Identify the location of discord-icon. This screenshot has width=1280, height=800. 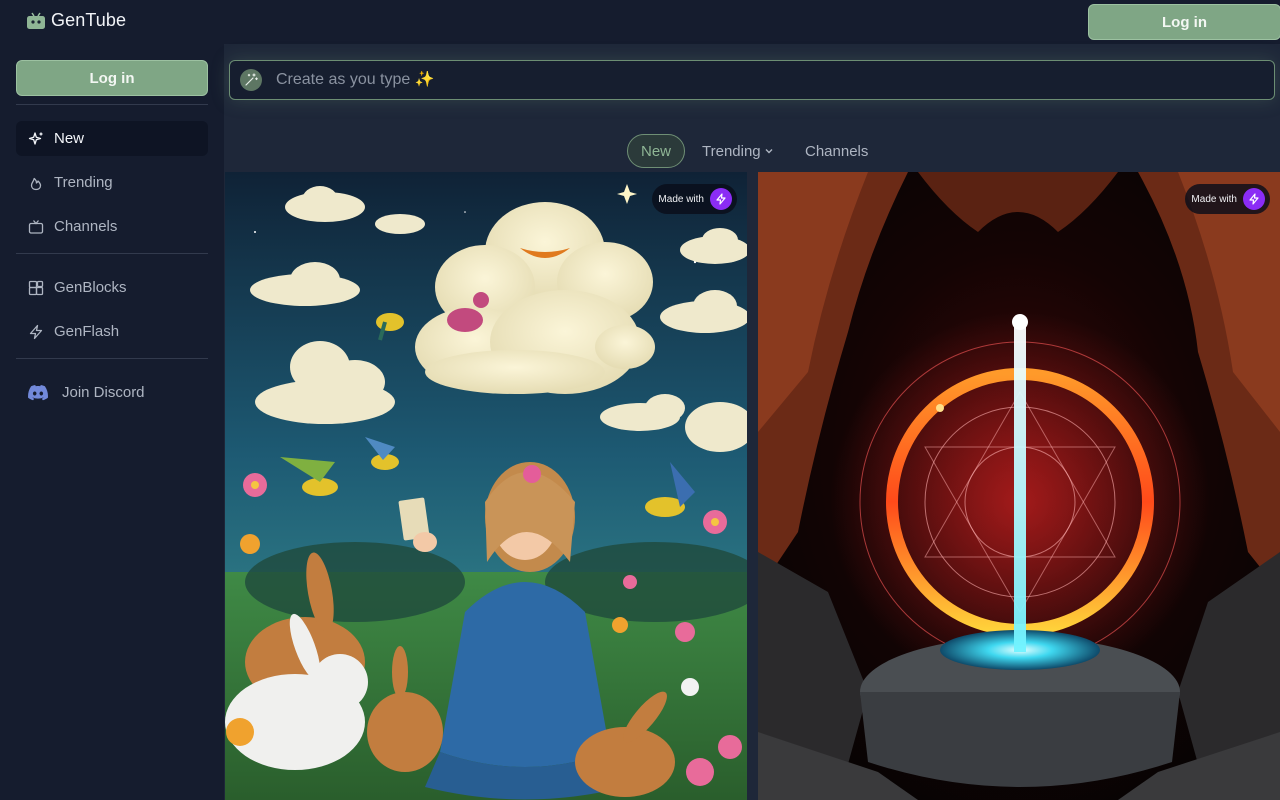
(38, 392).